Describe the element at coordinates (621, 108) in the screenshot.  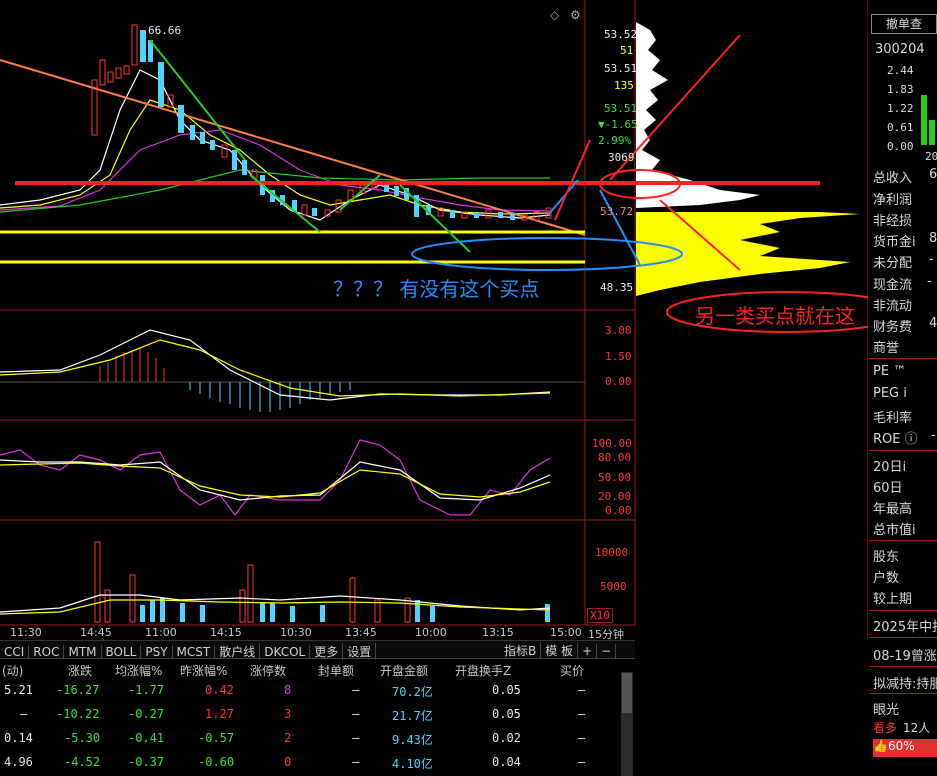
I see `price-label-5: 53.51` at that location.